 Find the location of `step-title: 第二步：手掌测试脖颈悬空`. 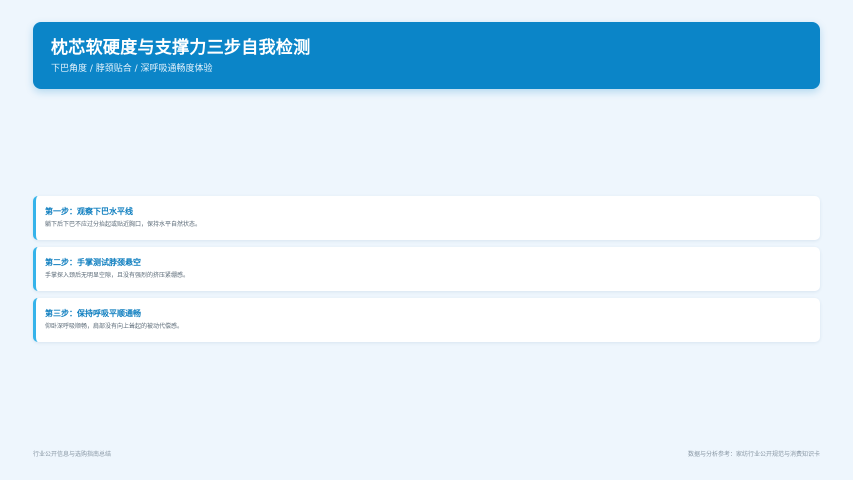

step-title: 第二步：手掌测试脖颈悬空 is located at coordinates (93, 262).